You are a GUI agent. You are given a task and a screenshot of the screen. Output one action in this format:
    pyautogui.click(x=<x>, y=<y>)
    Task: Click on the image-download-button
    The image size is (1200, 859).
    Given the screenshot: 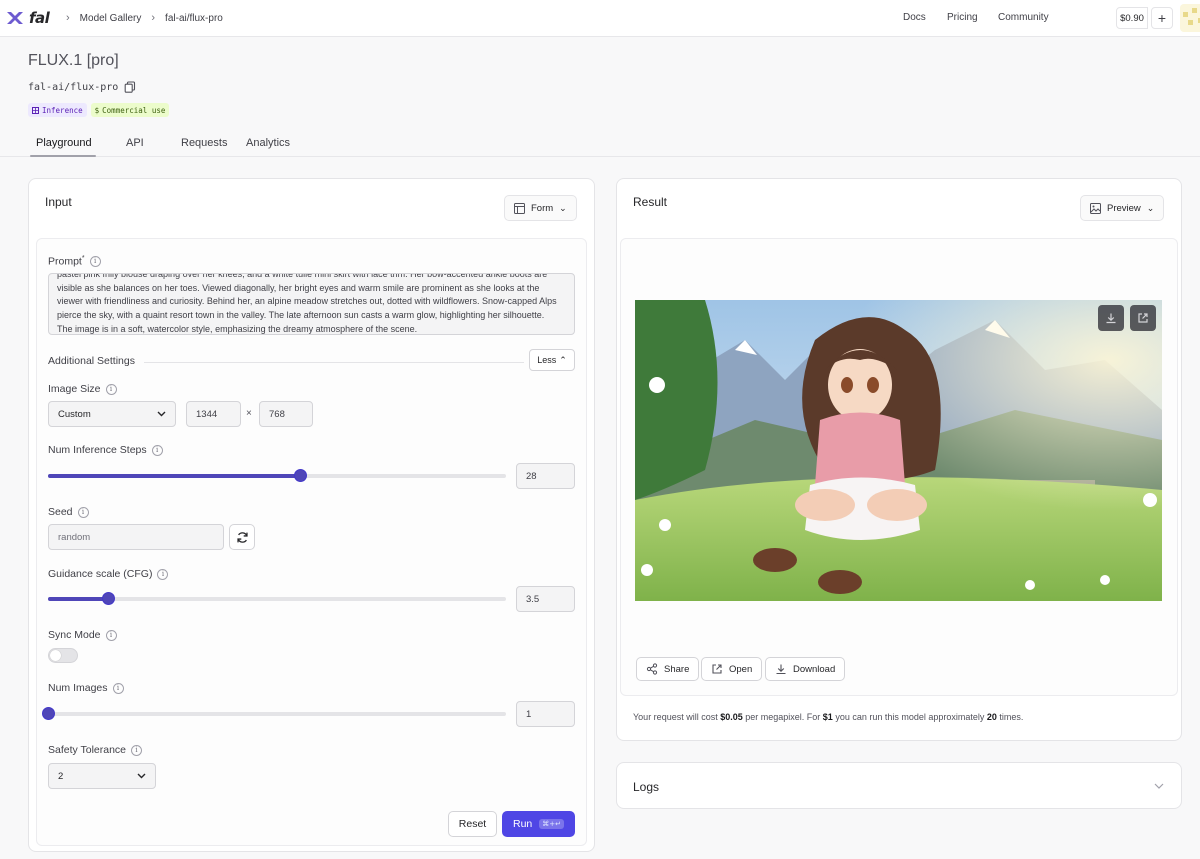 What is the action you would take?
    pyautogui.click(x=1111, y=318)
    